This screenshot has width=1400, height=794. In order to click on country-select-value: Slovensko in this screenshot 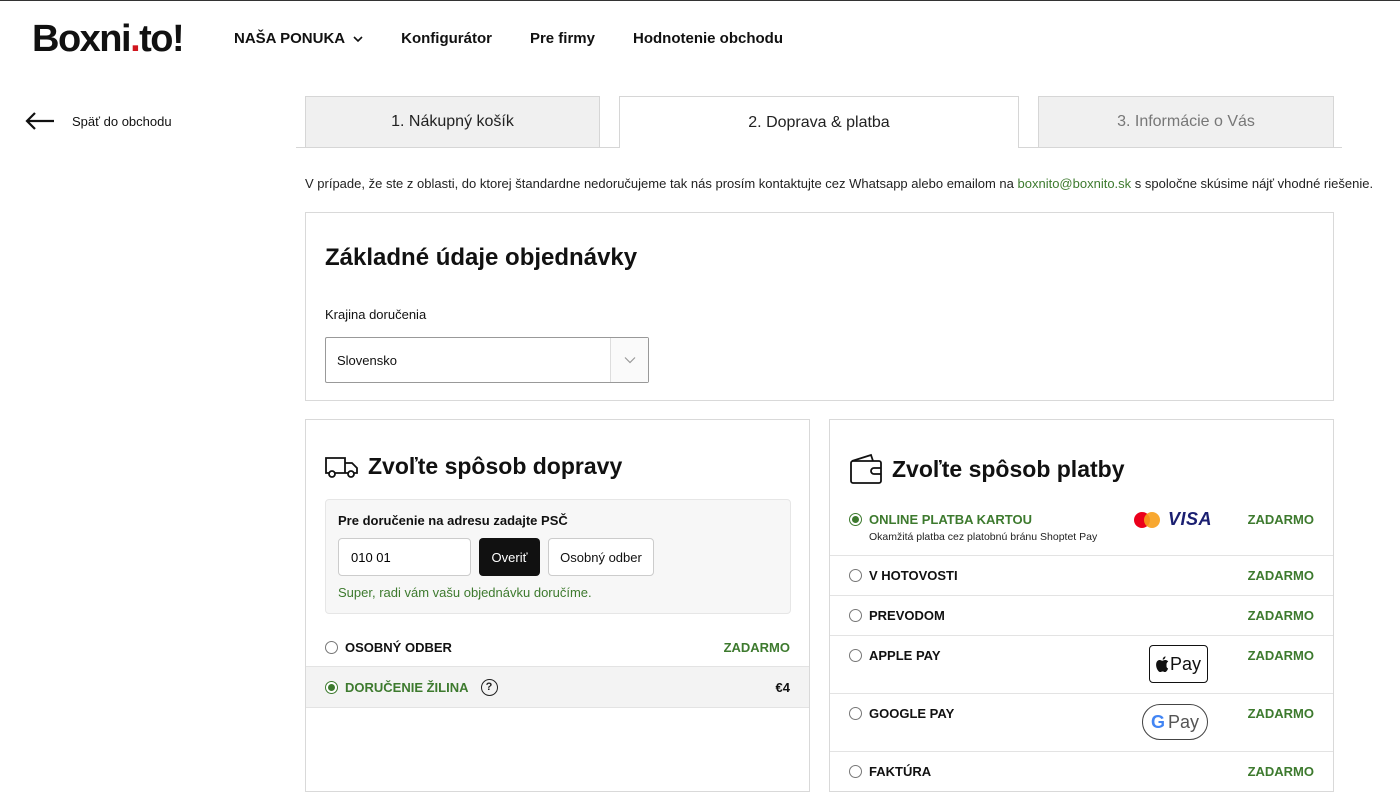, I will do `click(367, 360)`.